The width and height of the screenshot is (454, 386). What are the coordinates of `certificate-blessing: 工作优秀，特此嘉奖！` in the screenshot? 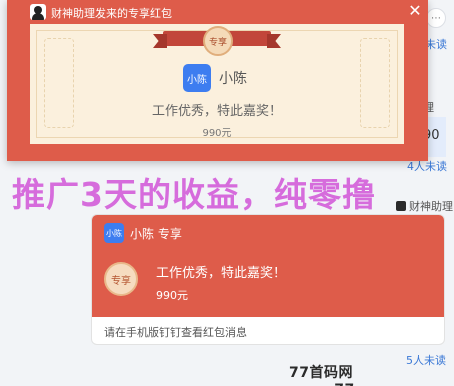 It's located at (216, 111).